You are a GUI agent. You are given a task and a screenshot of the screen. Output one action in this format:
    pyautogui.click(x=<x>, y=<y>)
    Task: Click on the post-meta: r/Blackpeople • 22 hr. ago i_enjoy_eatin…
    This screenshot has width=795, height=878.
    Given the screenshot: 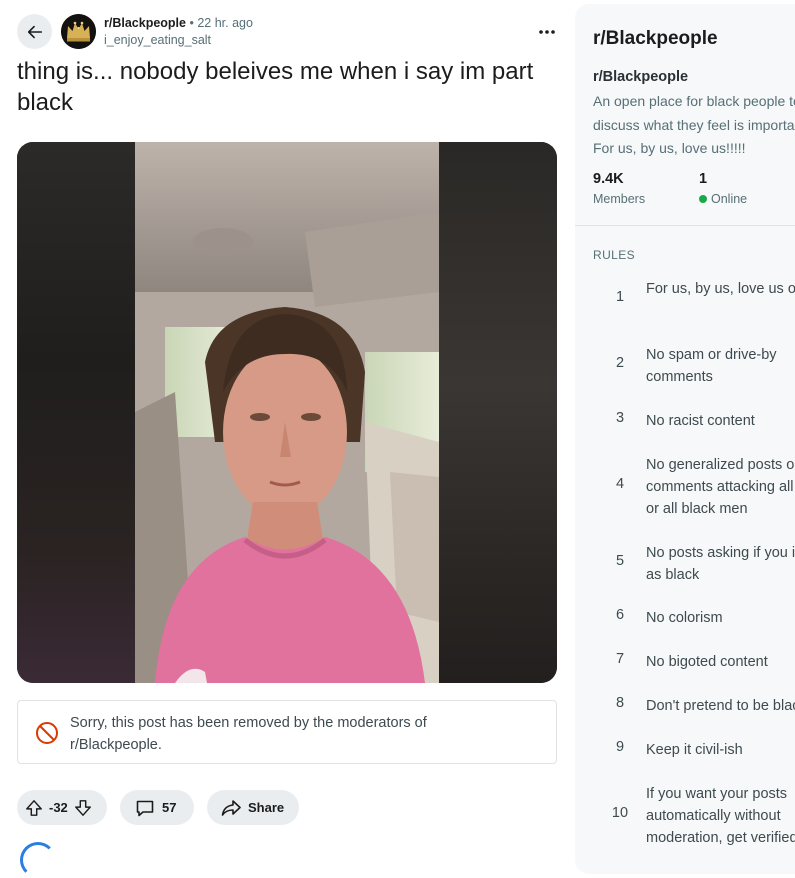 What is the action you would take?
    pyautogui.click(x=178, y=32)
    